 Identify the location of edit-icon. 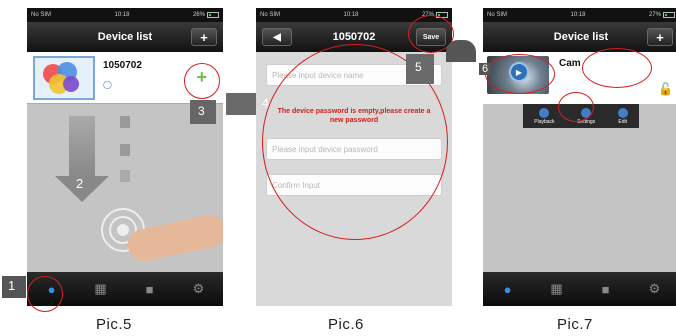
(622, 112).